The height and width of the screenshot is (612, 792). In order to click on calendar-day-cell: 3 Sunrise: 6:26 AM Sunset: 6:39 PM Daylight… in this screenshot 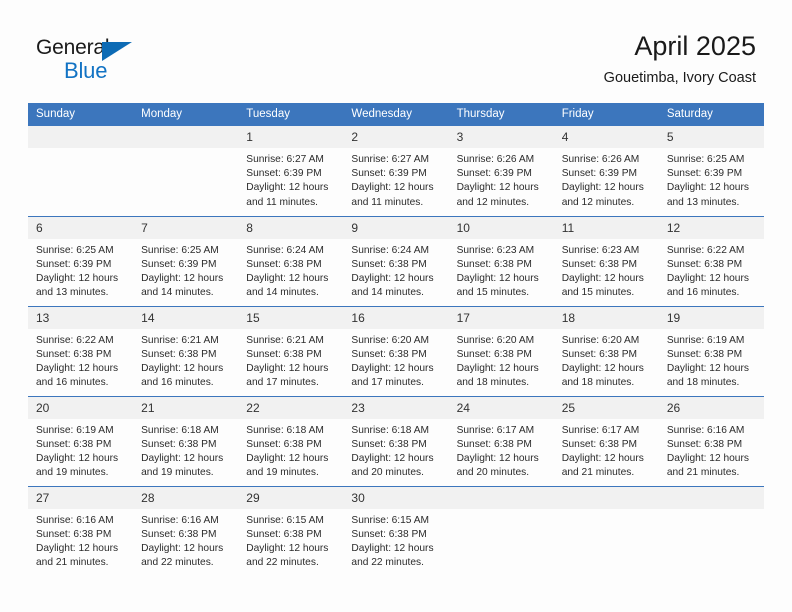, I will do `click(501, 171)`.